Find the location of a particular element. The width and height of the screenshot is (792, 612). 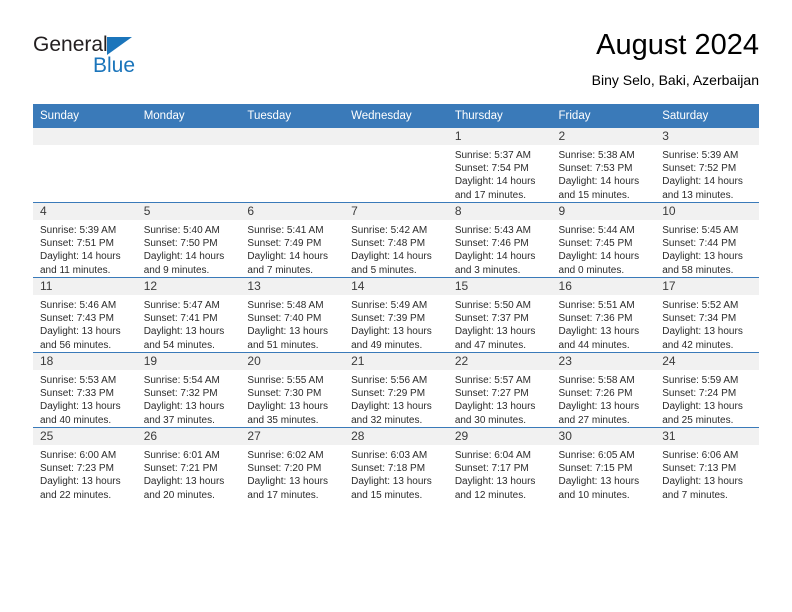

day-number: 9 is located at coordinates (603, 211).